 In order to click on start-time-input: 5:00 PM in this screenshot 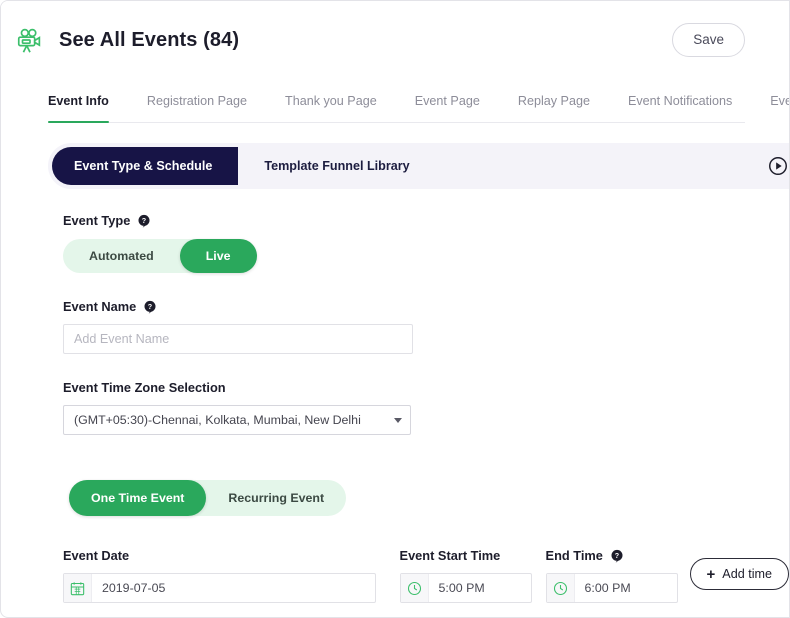, I will do `click(465, 588)`.